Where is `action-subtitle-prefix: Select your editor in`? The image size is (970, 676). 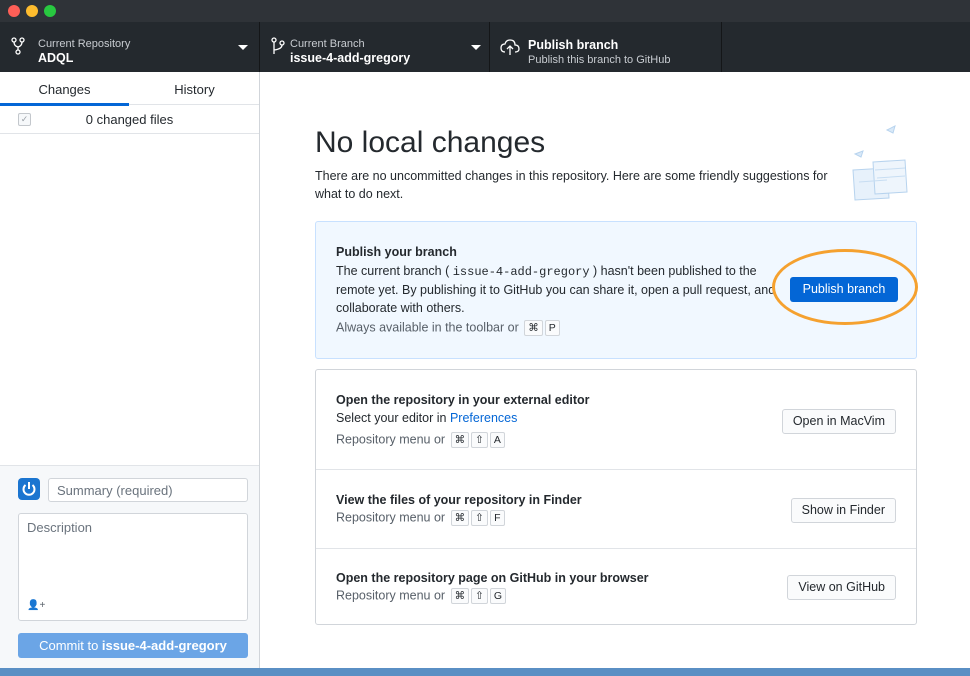 action-subtitle-prefix: Select your editor in is located at coordinates (393, 418).